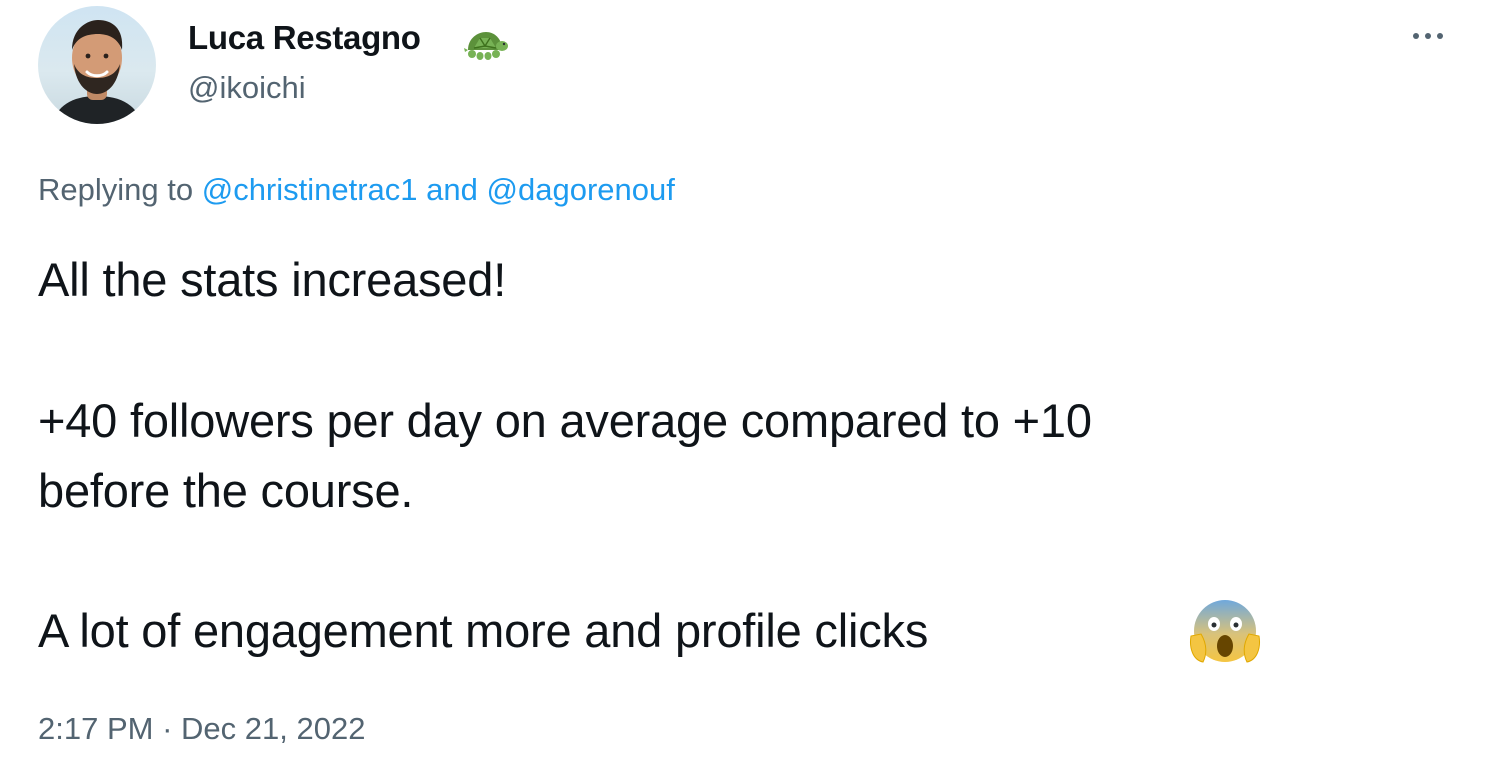 The image size is (1486, 774). I want to click on more-options-button, so click(1428, 36).